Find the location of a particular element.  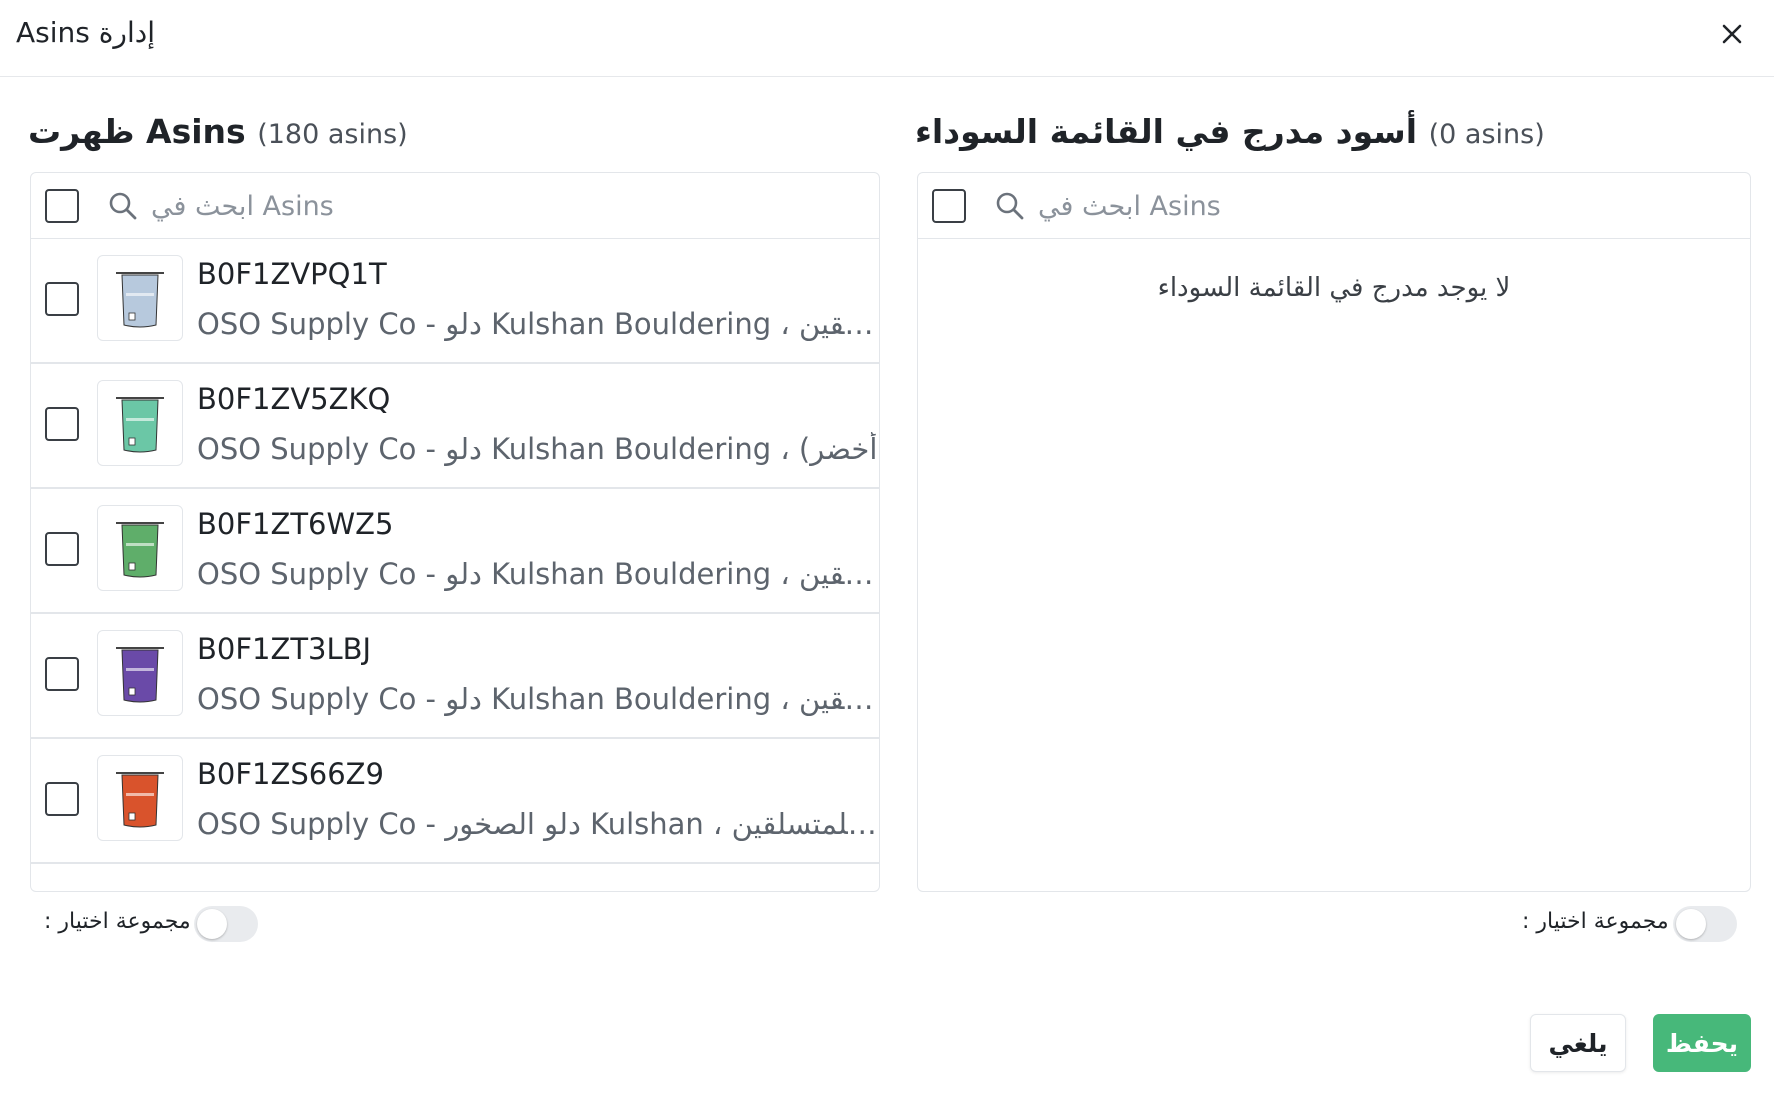

select-group-toggle is located at coordinates (226, 924).